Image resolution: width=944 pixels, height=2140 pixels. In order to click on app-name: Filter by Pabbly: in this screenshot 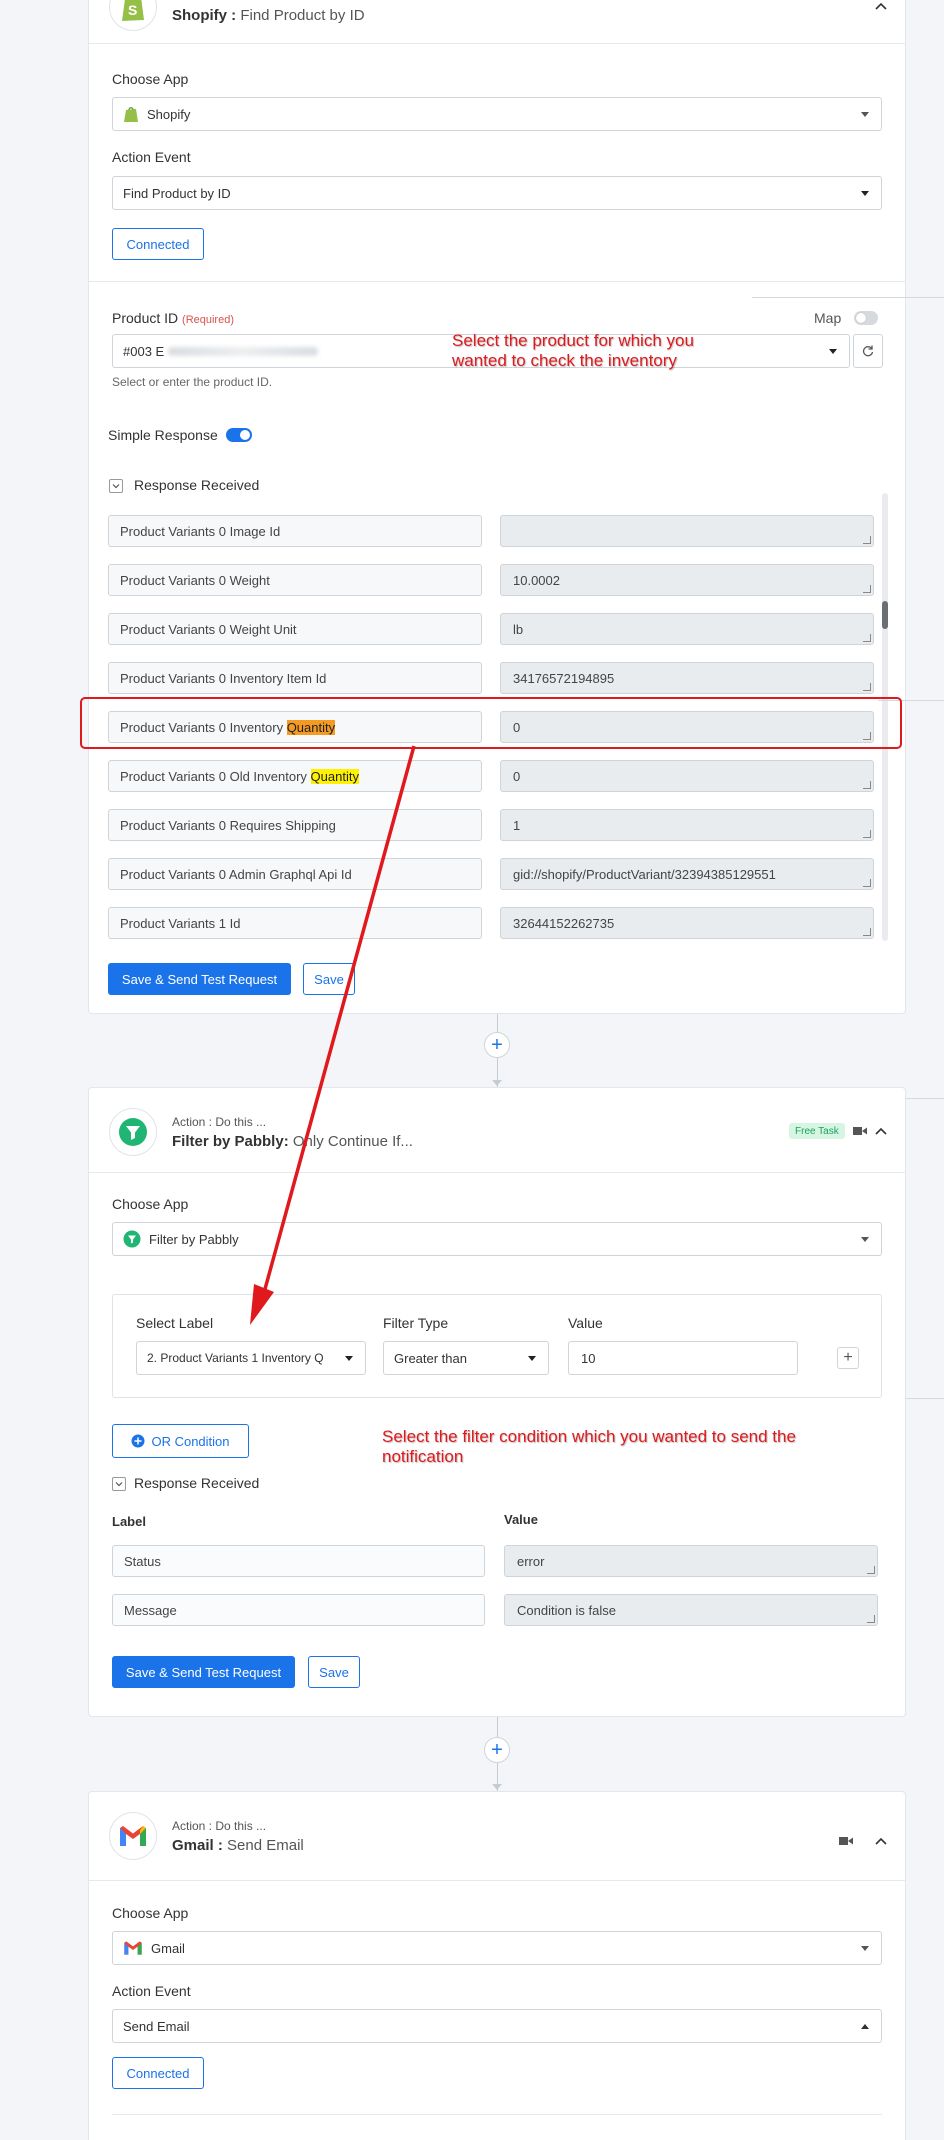, I will do `click(230, 1141)`.